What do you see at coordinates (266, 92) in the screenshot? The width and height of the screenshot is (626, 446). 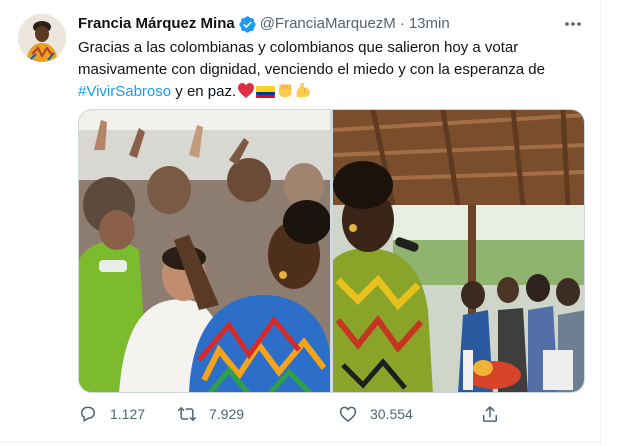 I see `colombia-flag-icon` at bounding box center [266, 92].